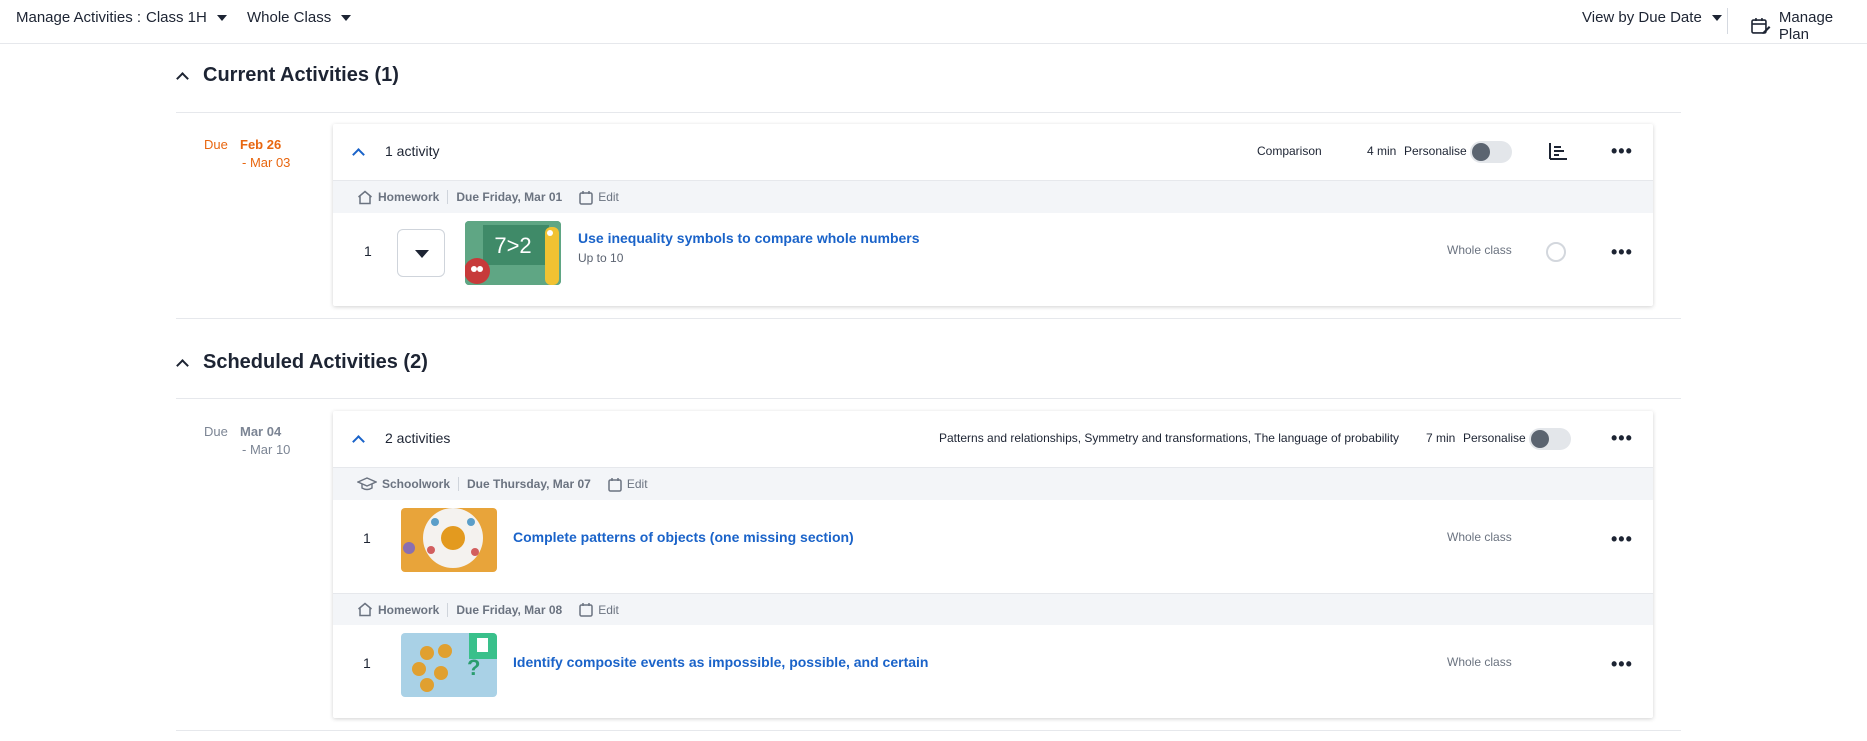  Describe the element at coordinates (512, 245) in the screenshot. I see `thumbnail-text: 7>2` at that location.